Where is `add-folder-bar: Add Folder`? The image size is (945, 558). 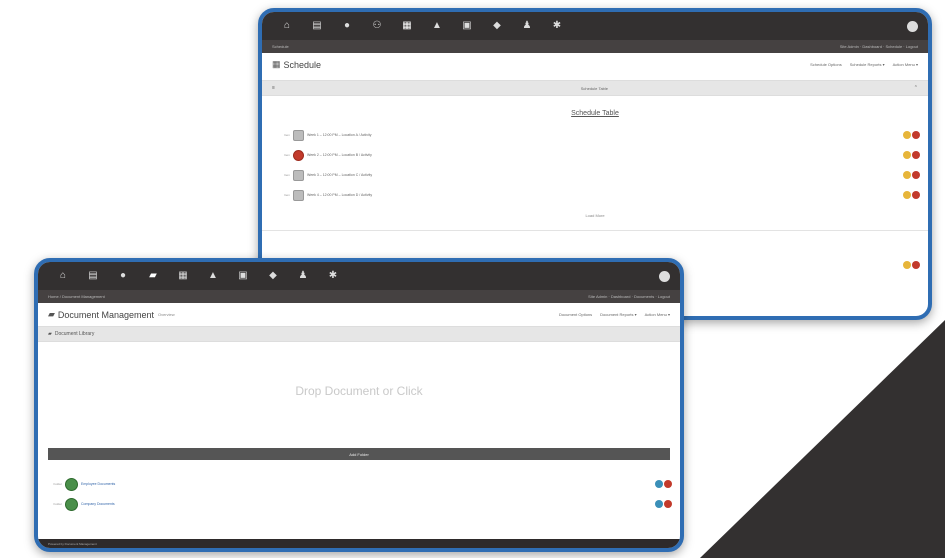 add-folder-bar: Add Folder is located at coordinates (359, 454).